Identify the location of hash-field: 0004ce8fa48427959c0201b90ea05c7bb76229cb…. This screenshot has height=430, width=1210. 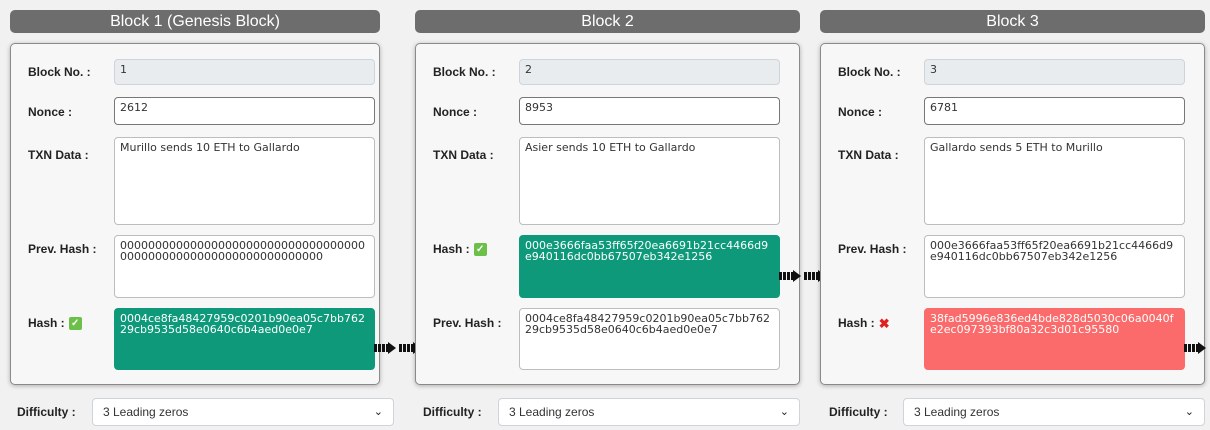
(244, 339).